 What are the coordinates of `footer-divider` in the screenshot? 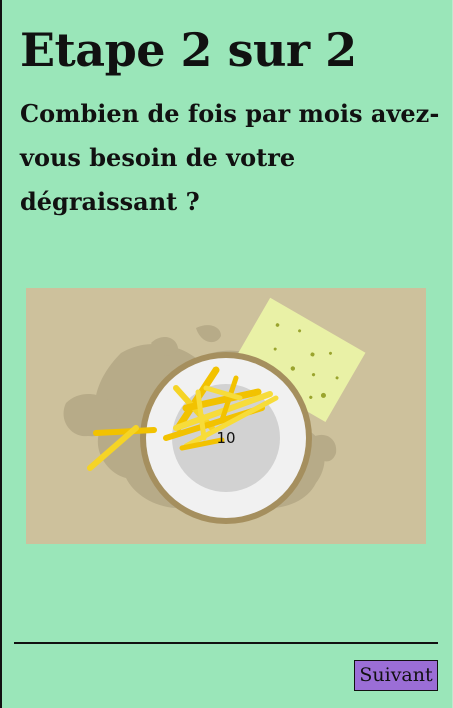 It's located at (226, 643).